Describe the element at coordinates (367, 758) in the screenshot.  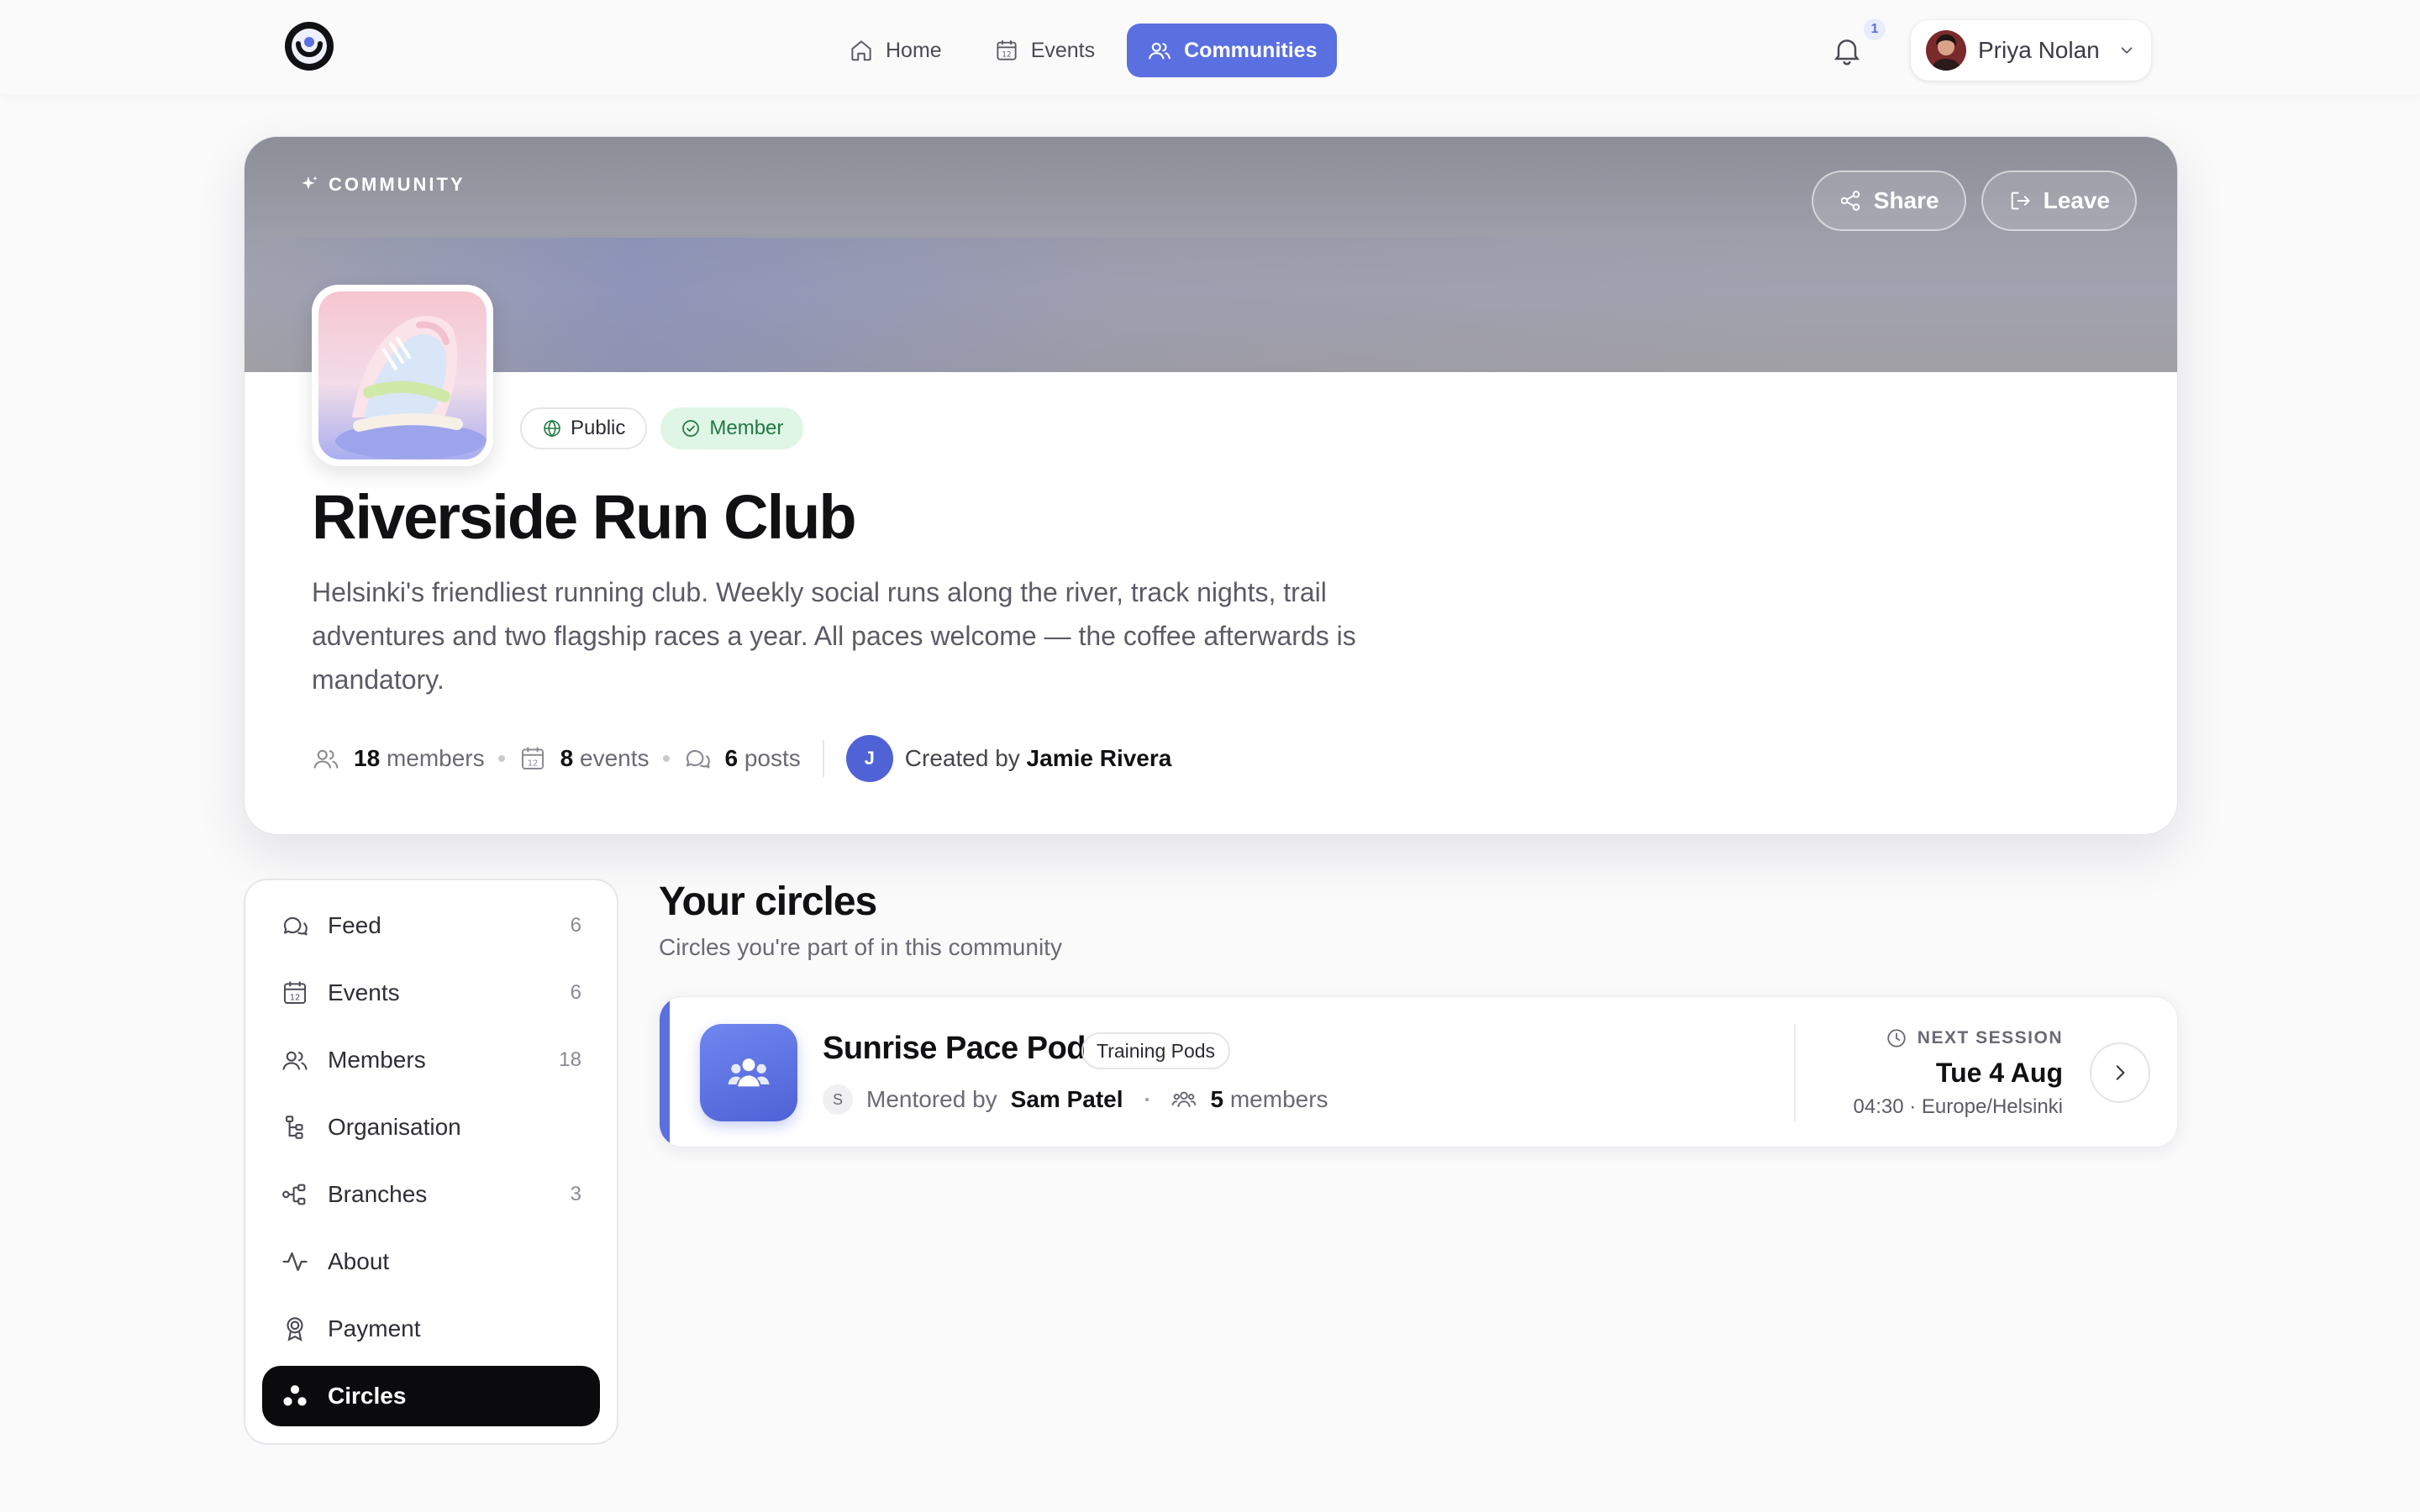
I see `members-count: 18` at that location.